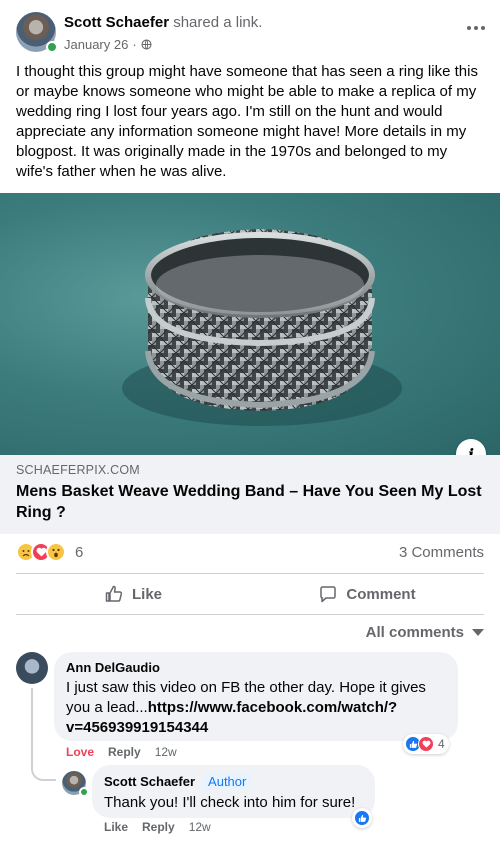 Image resolution: width=500 pixels, height=843 pixels. What do you see at coordinates (328, 594) in the screenshot?
I see `comment-icon` at bounding box center [328, 594].